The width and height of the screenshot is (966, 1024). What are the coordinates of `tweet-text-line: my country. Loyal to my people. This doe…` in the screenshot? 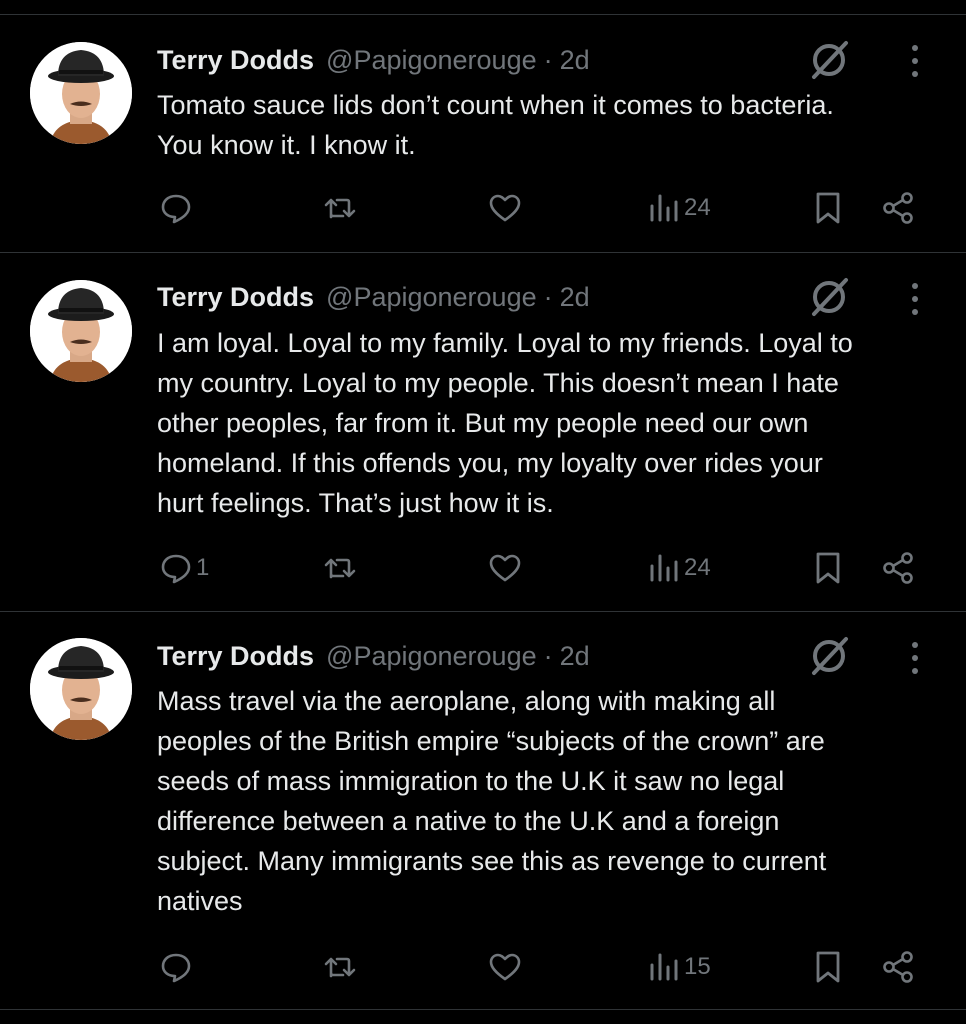 It's located at (498, 383).